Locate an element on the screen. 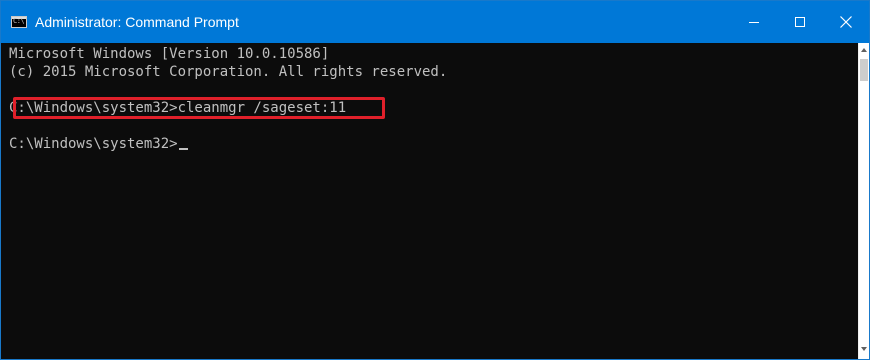 The width and height of the screenshot is (870, 360). cmd-icon: C:\ is located at coordinates (19, 22).